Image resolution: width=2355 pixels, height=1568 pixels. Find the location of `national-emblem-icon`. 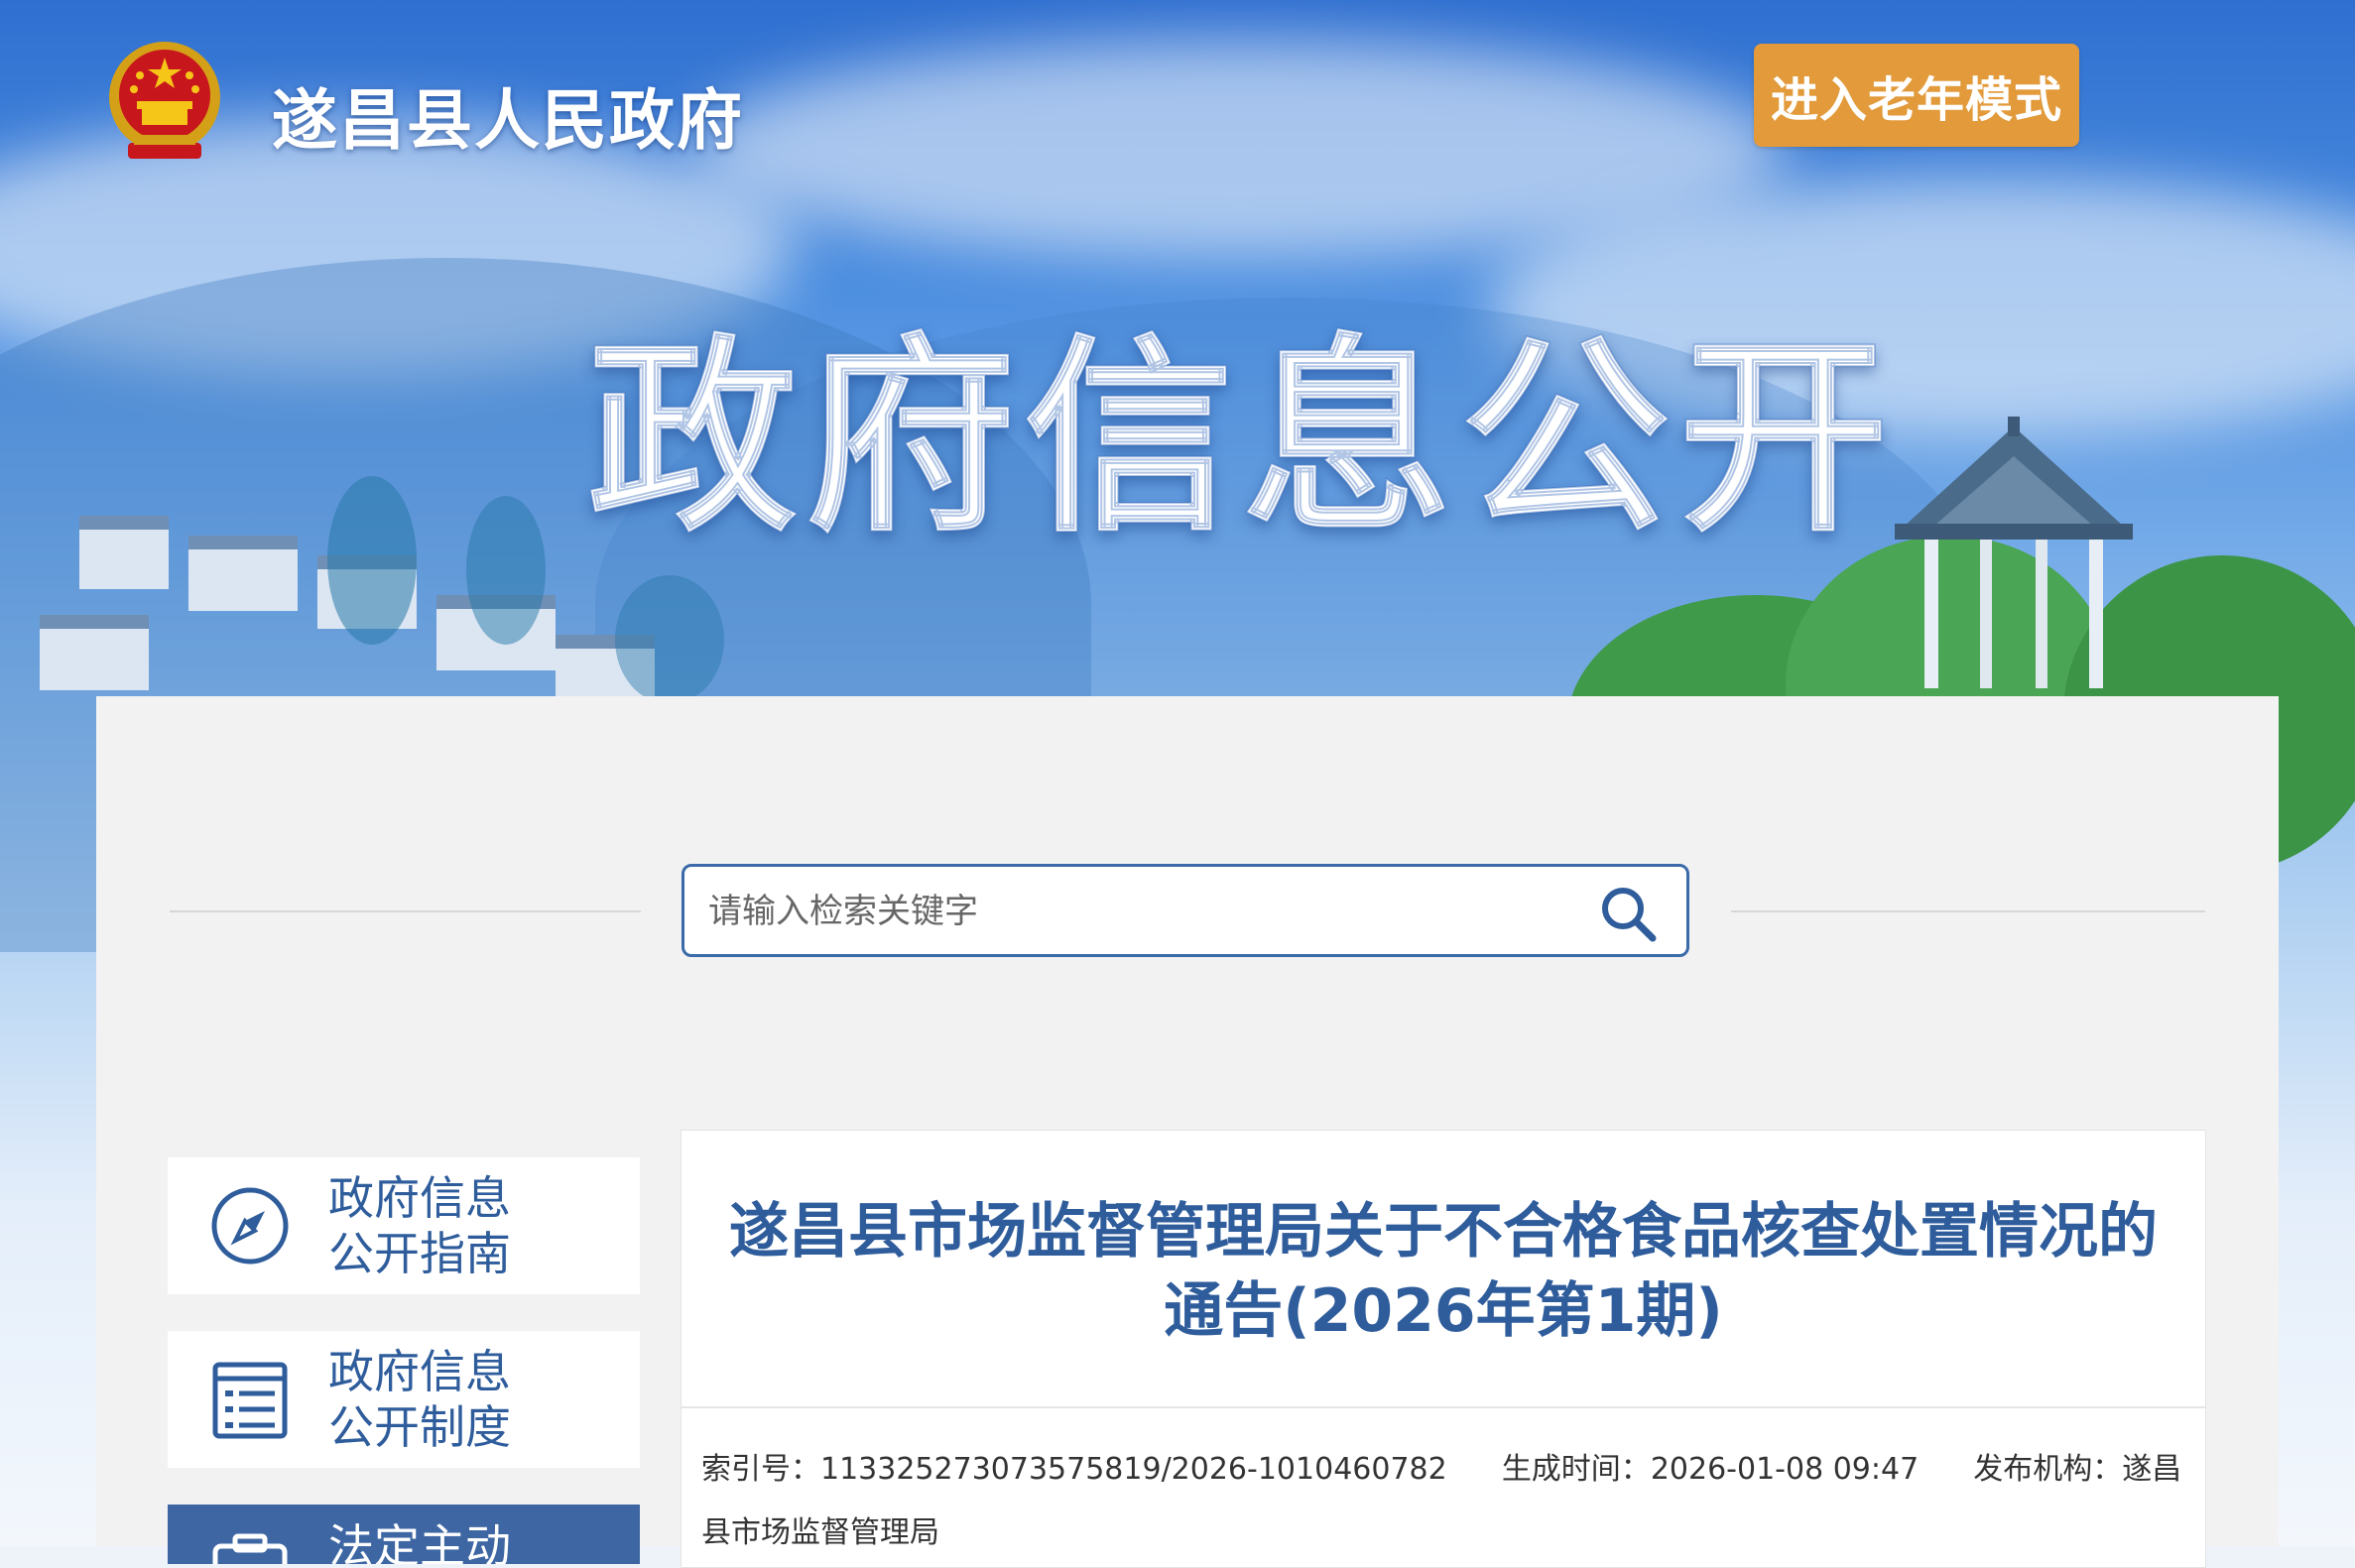

national-emblem-icon is located at coordinates (164, 100).